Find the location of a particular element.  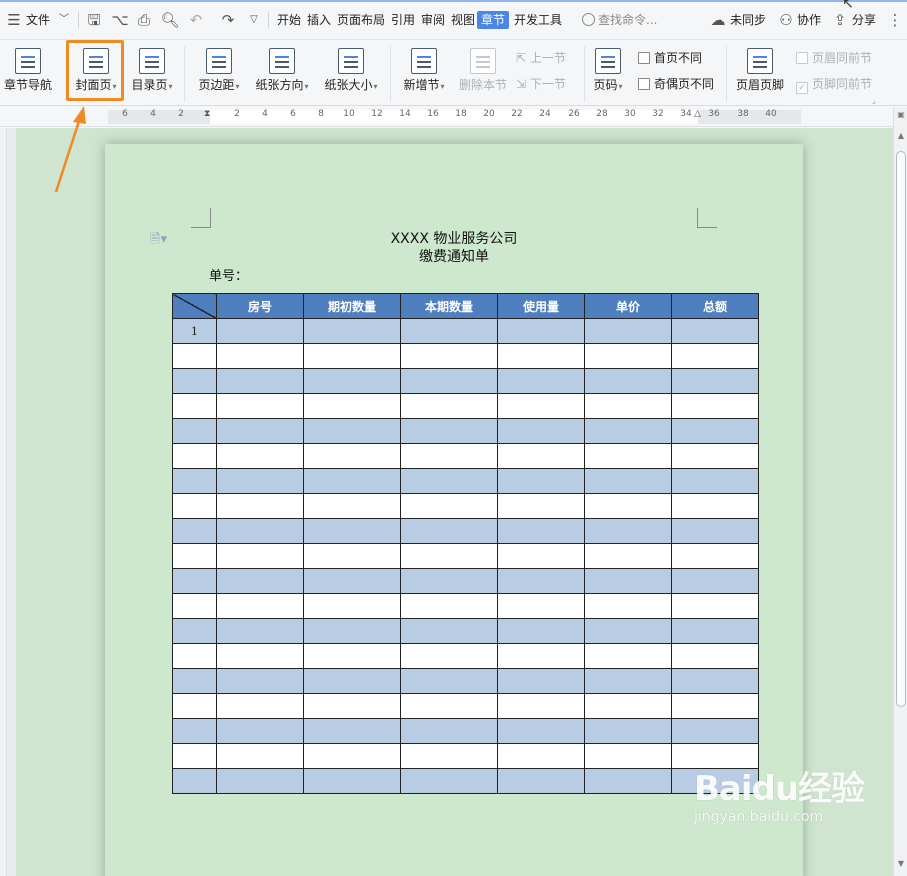

tab-view: 视图 is located at coordinates (463, 20).